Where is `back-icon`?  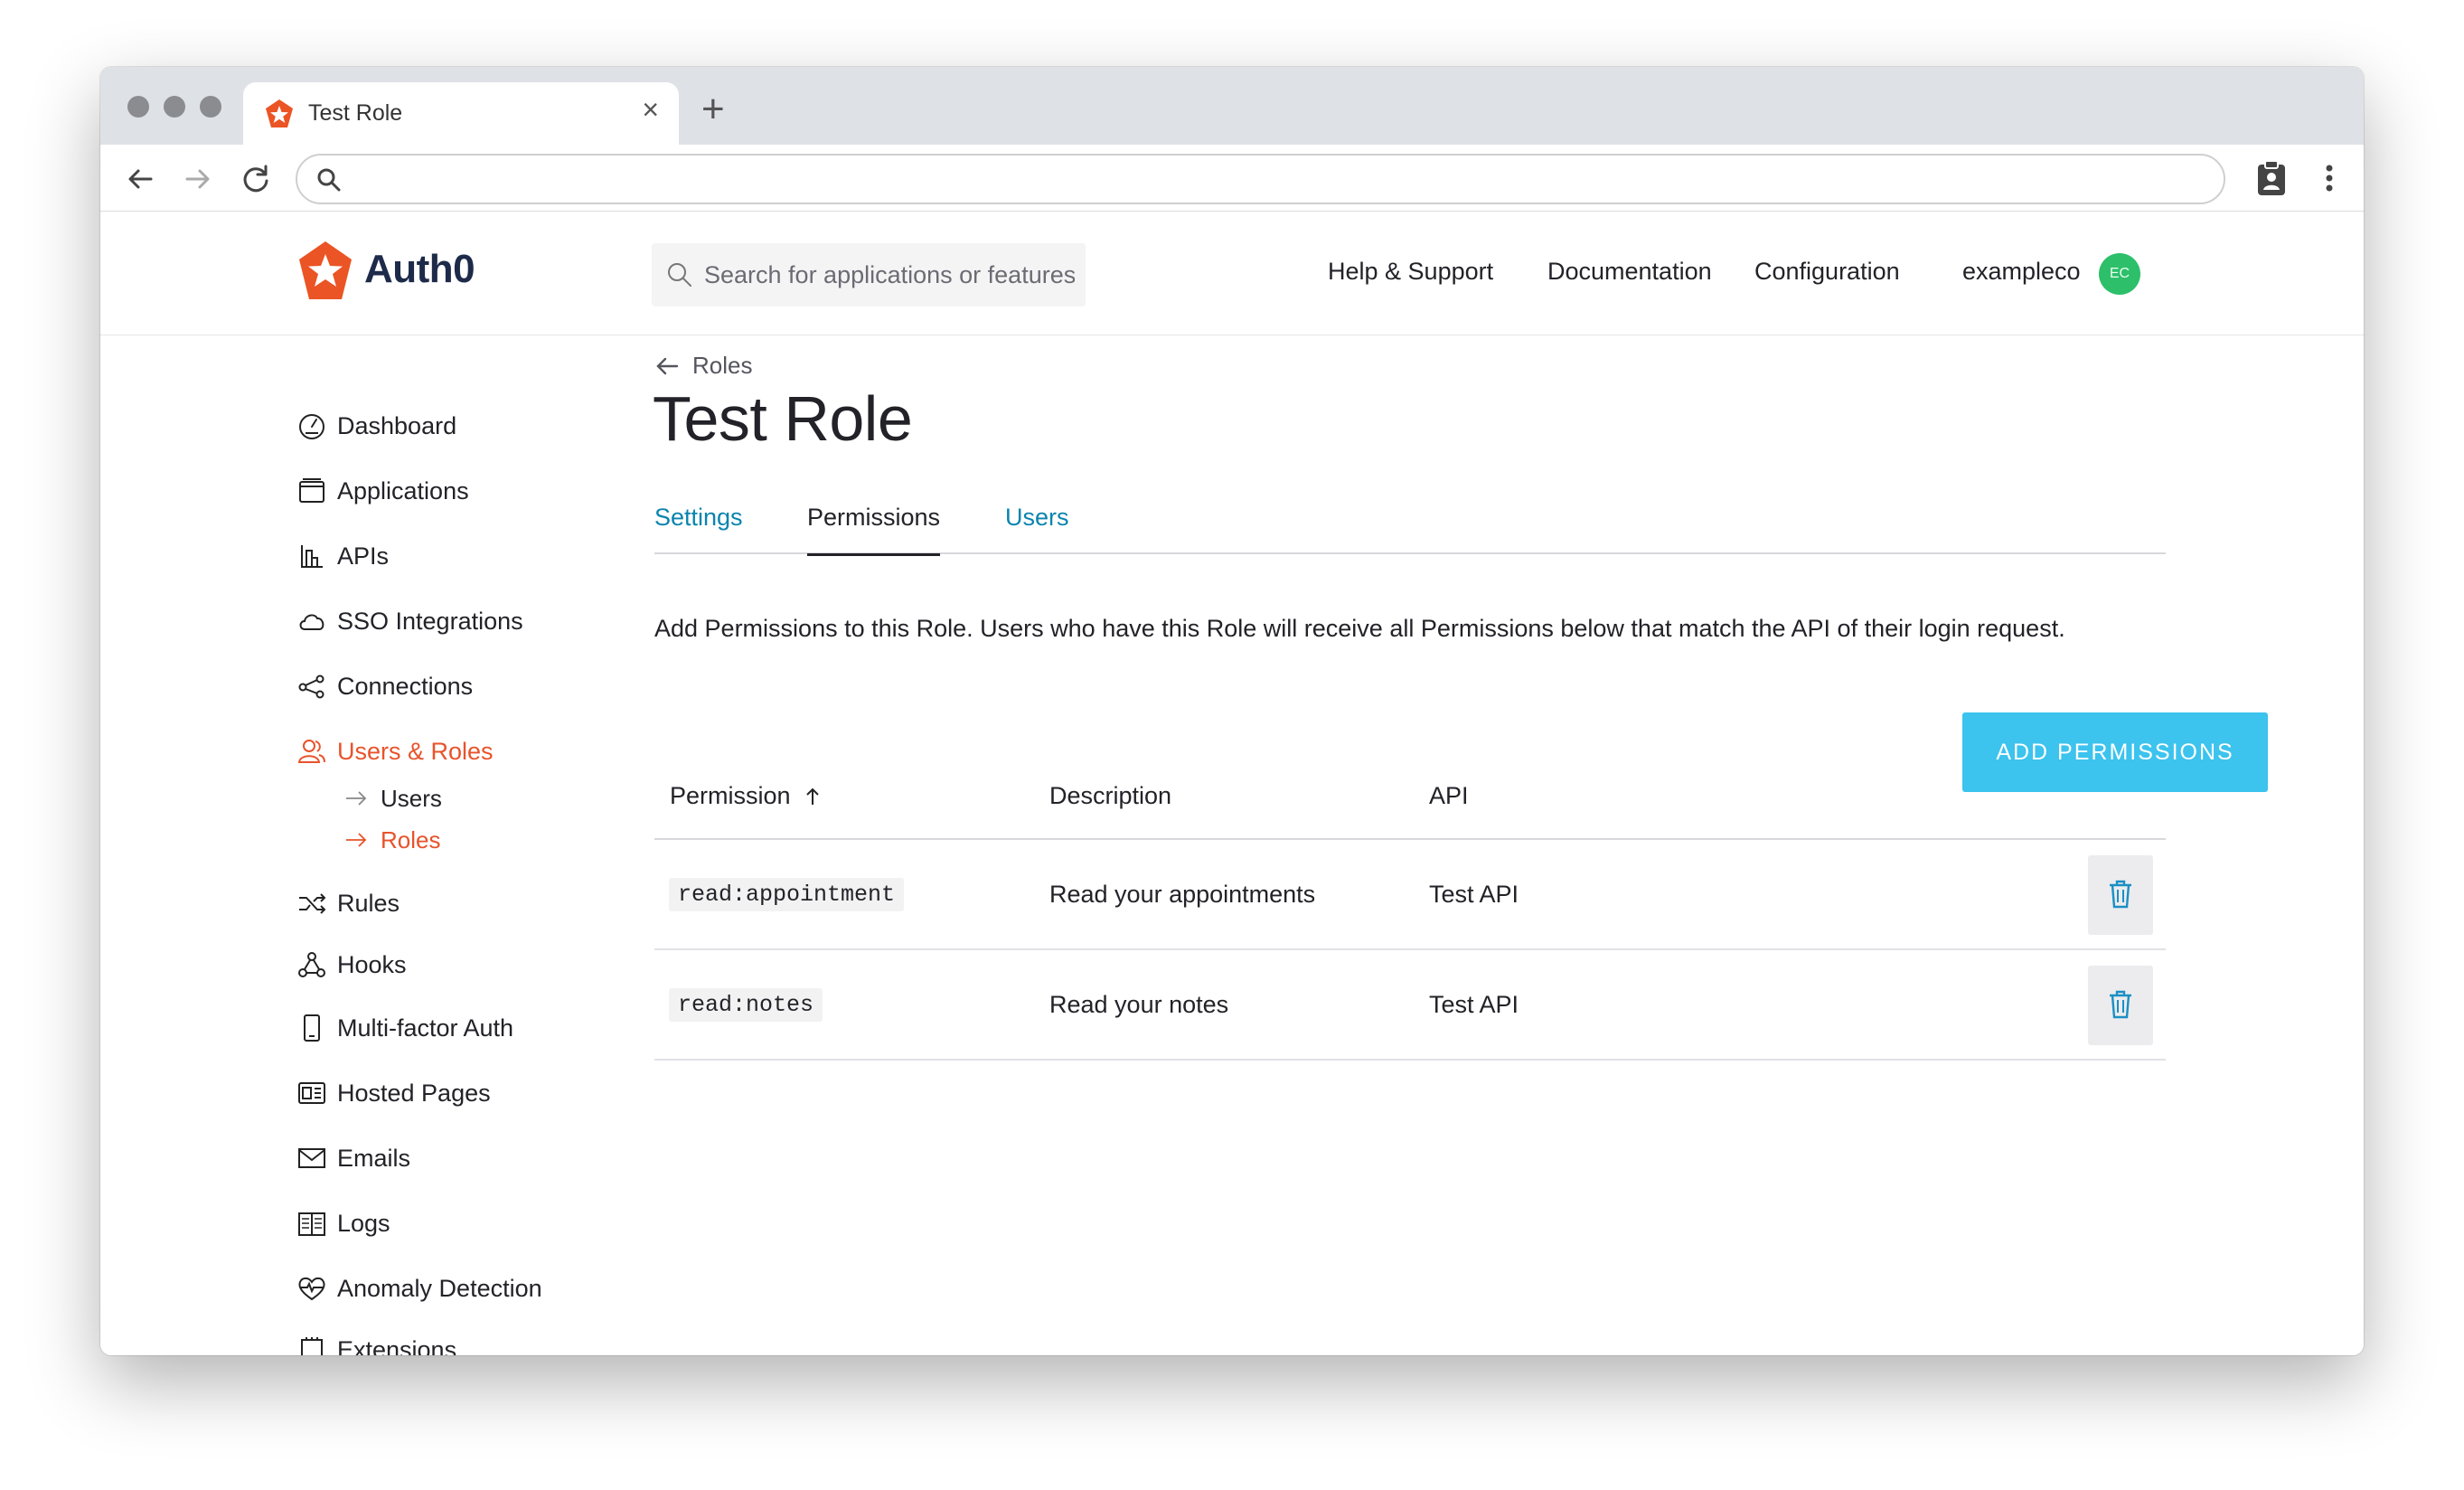
back-icon is located at coordinates (140, 179).